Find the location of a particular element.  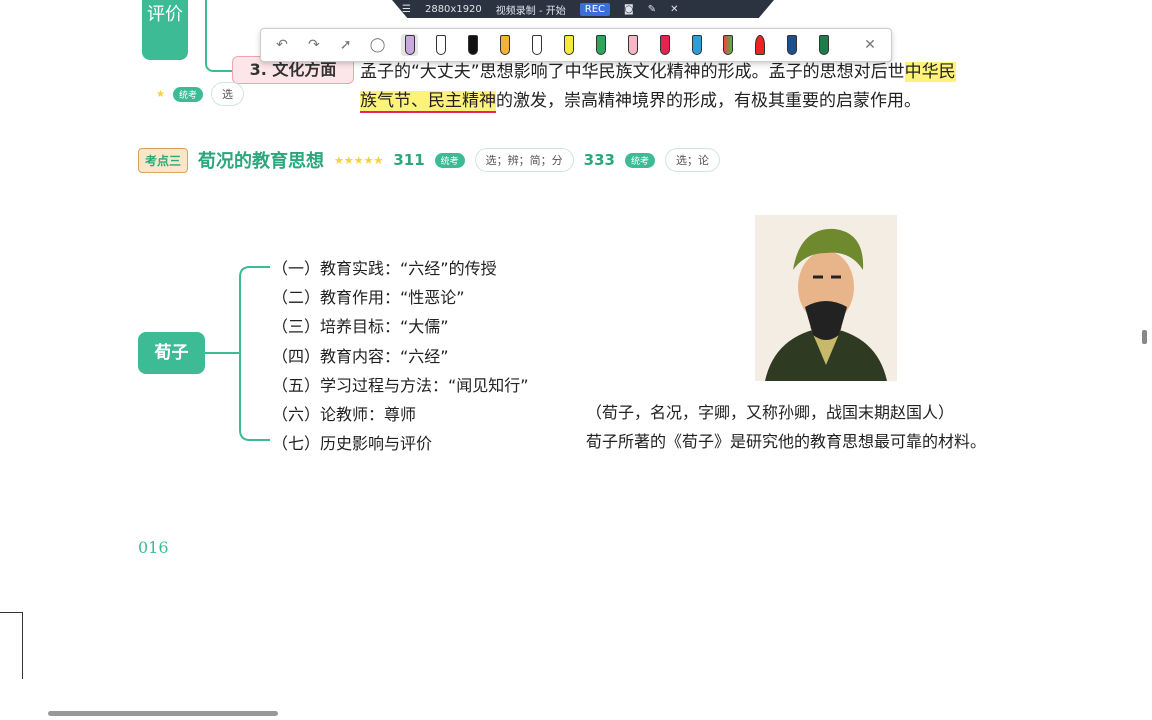

pen-outline-icon is located at coordinates (441, 45).